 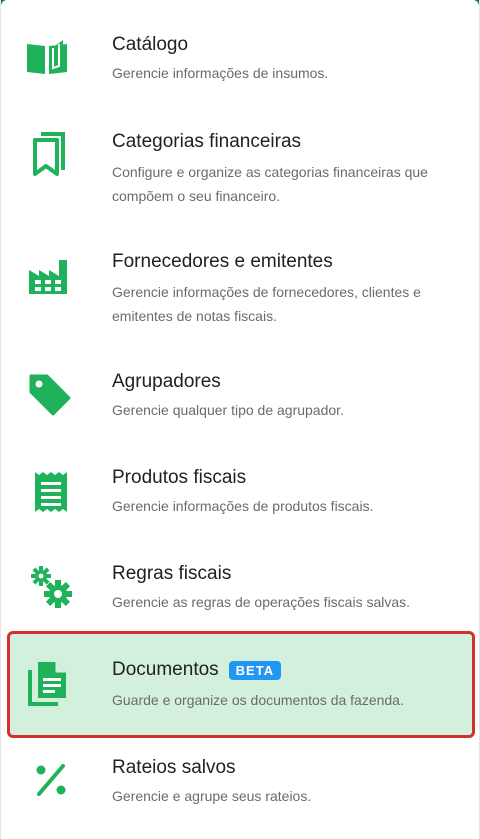 What do you see at coordinates (49, 276) in the screenshot?
I see `factory-icon` at bounding box center [49, 276].